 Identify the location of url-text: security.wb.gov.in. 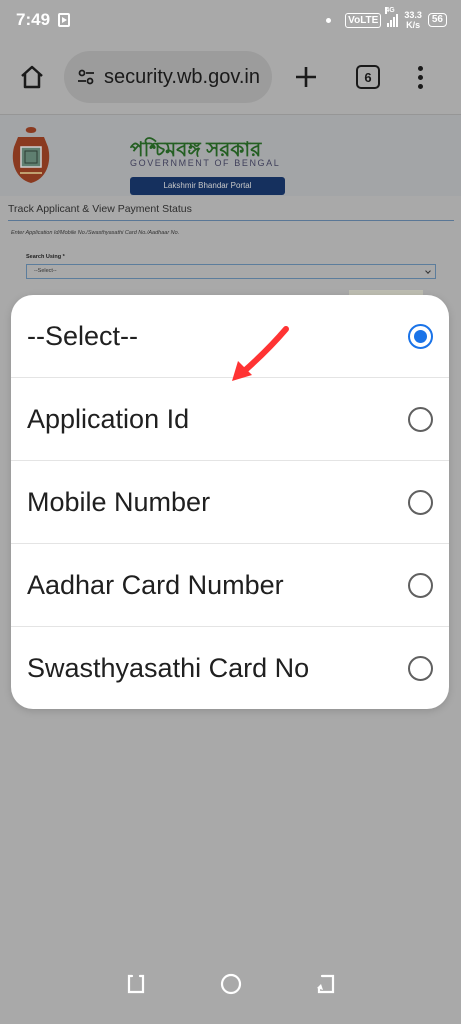
(182, 76).